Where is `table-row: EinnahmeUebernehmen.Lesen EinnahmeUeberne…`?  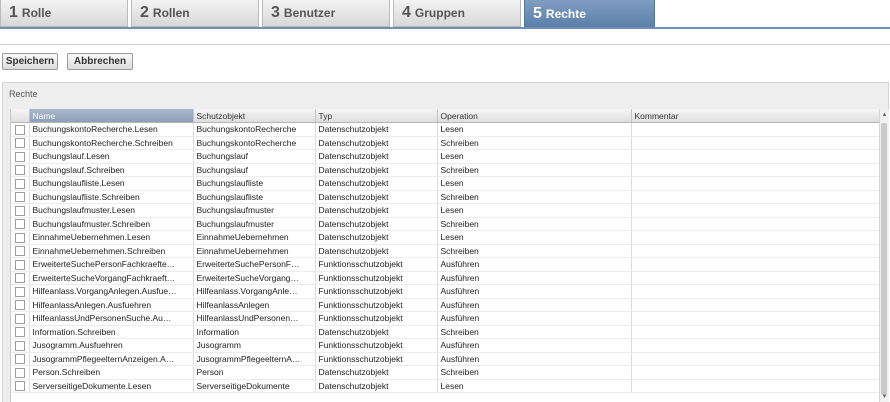 table-row: EinnahmeUebernehmen.Lesen EinnahmeUeberne… is located at coordinates (445, 237).